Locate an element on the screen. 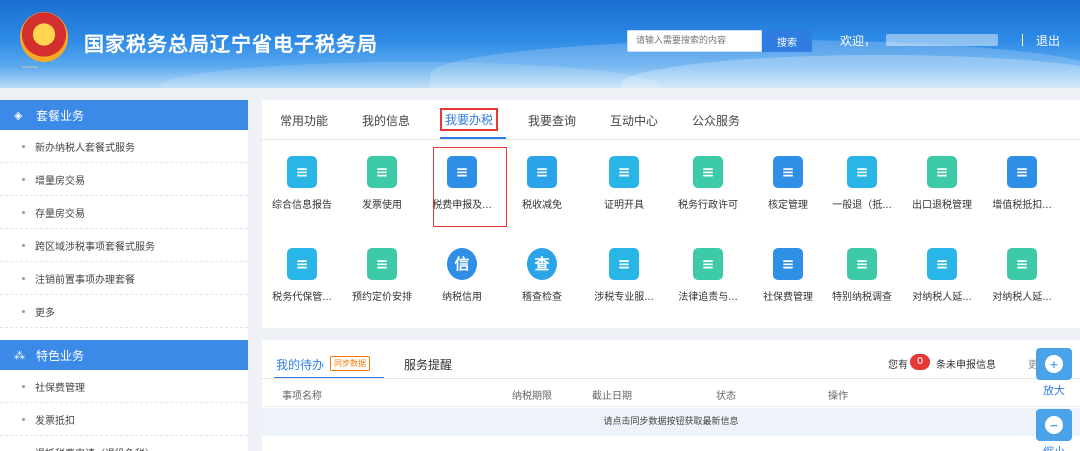 The height and width of the screenshot is (451, 1080). extension2-icon: ≡ is located at coordinates (1022, 264).